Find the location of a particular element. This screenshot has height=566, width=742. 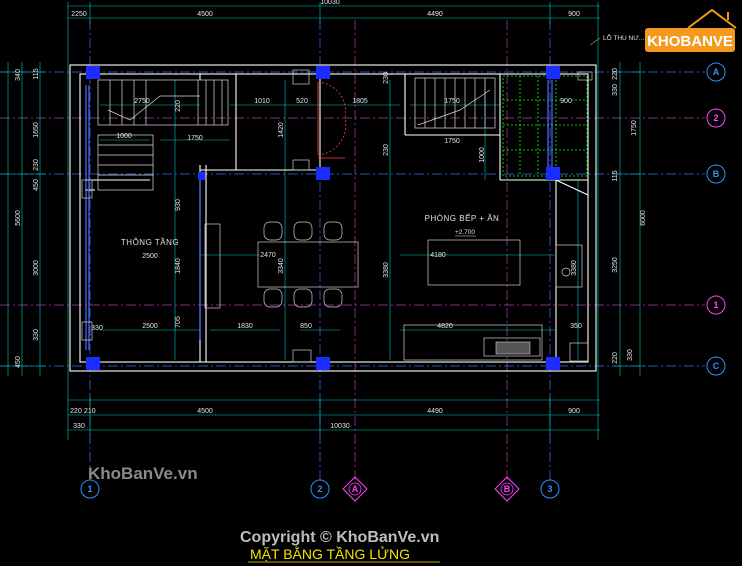

dim-left-8: 450 is located at coordinates (18, 362).